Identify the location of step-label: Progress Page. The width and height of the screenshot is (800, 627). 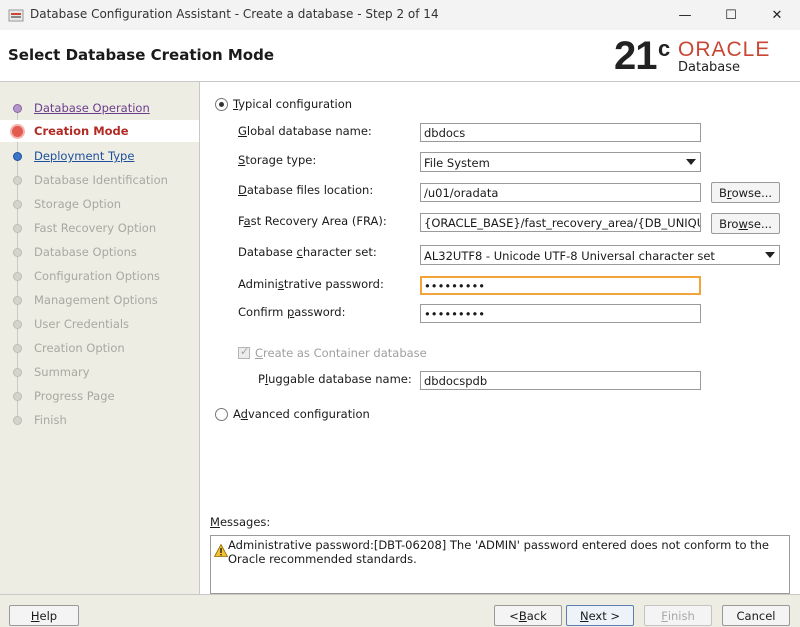
(74, 396).